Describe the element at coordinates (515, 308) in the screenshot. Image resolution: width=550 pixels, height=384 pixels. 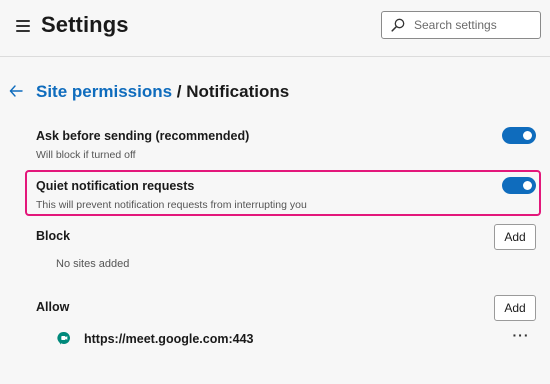
I see `allow-add-button: Add` at that location.